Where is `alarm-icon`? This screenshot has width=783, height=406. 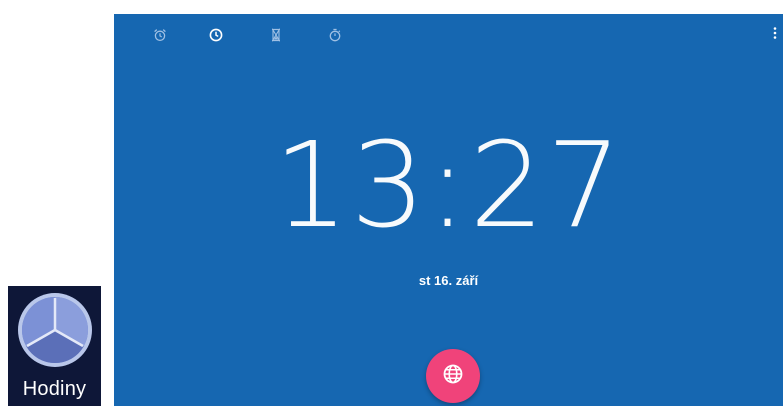 alarm-icon is located at coordinates (160, 35).